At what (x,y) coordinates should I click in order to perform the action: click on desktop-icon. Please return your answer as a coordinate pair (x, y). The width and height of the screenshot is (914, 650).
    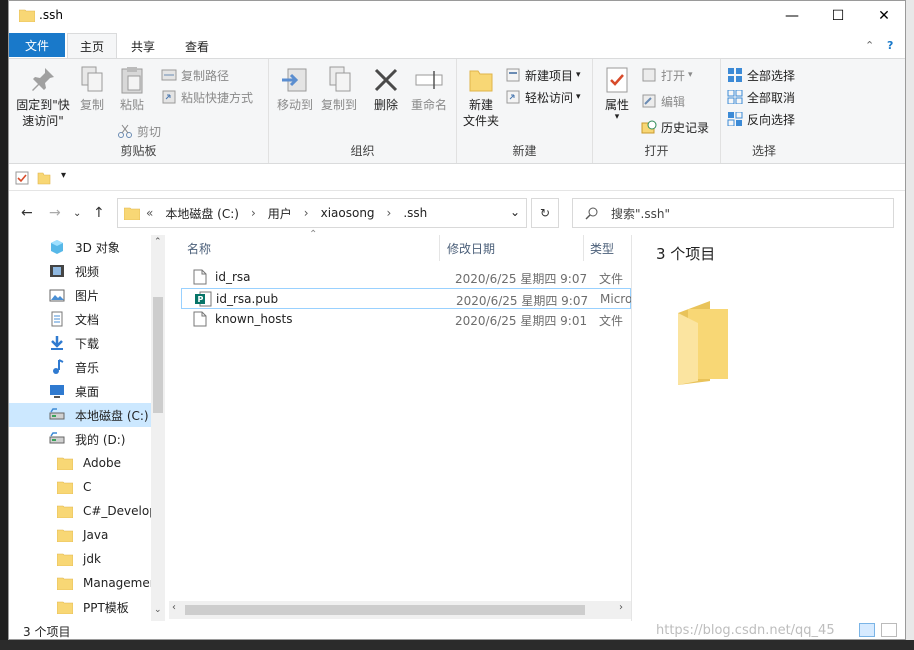
    Looking at the image, I should click on (59, 391).